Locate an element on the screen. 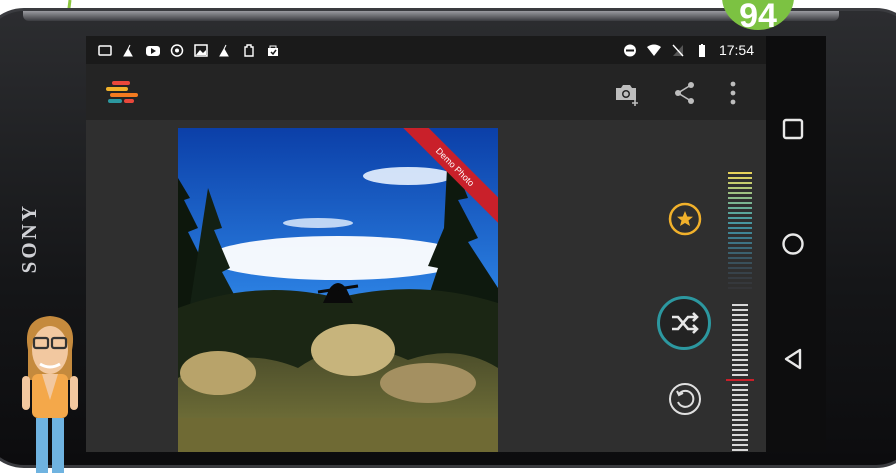  app-logo-stripes-icon is located at coordinates (122, 93).